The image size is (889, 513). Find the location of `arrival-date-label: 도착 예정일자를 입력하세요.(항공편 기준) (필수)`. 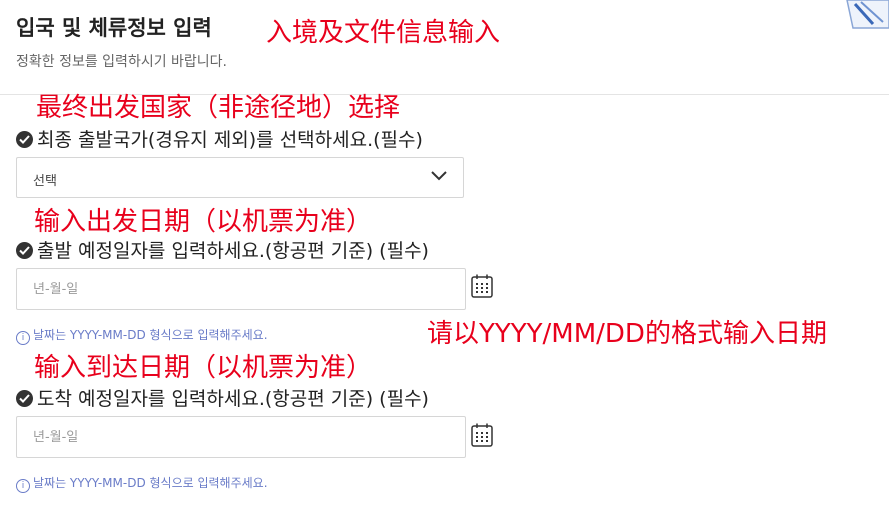

arrival-date-label: 도착 예정일자를 입력하세요.(항공편 기준) (필수) is located at coordinates (222, 397).